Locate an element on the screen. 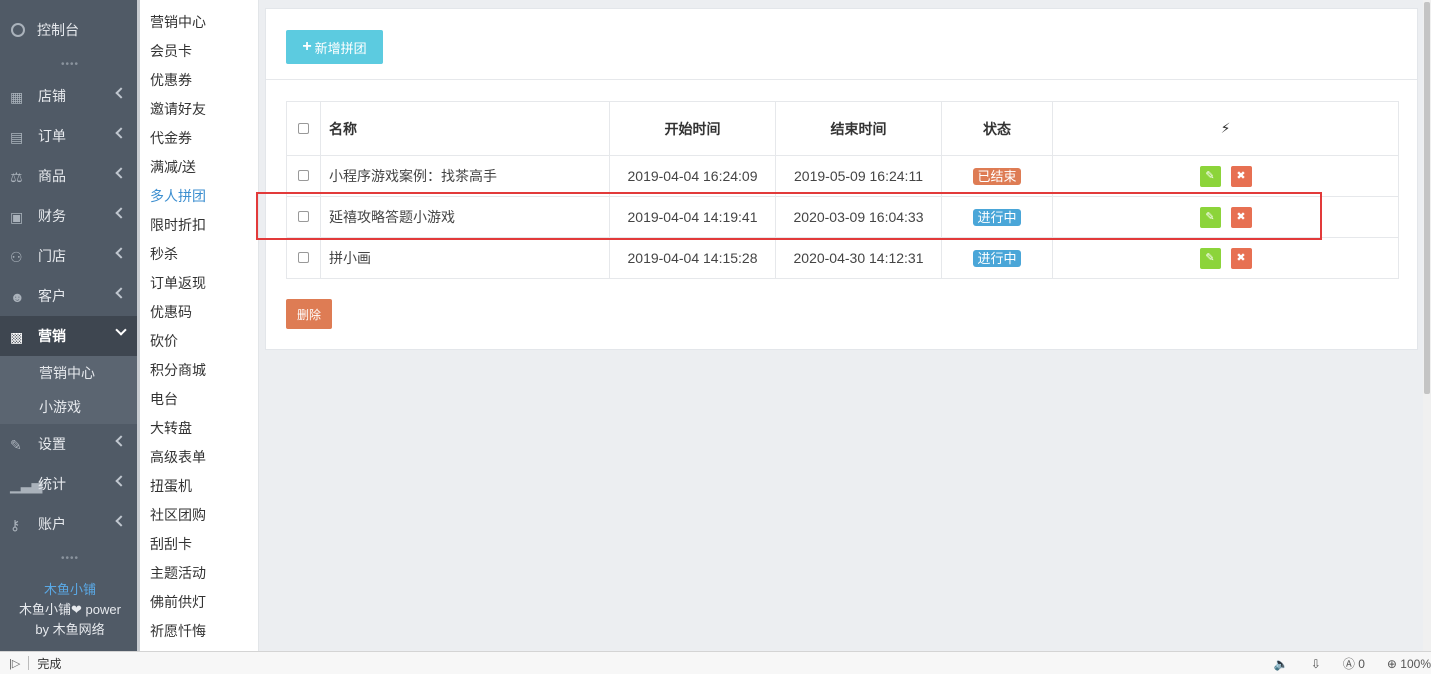 The height and width of the screenshot is (674, 1431). sidebar-item-stats: ▁▃▅ 统计 is located at coordinates (70, 484).